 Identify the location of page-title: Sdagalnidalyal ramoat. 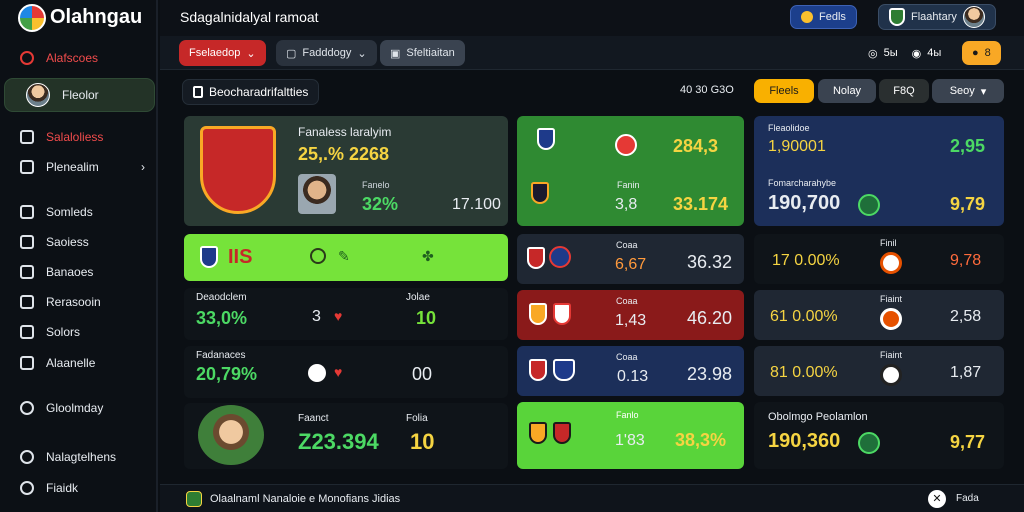
(249, 17).